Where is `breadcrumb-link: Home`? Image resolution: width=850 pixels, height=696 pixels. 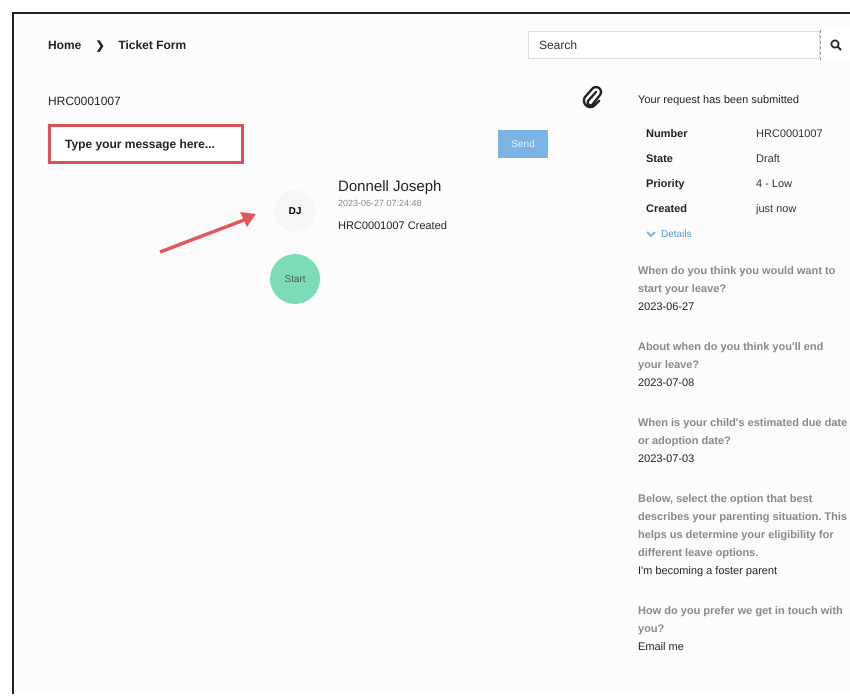
breadcrumb-link: Home is located at coordinates (65, 45).